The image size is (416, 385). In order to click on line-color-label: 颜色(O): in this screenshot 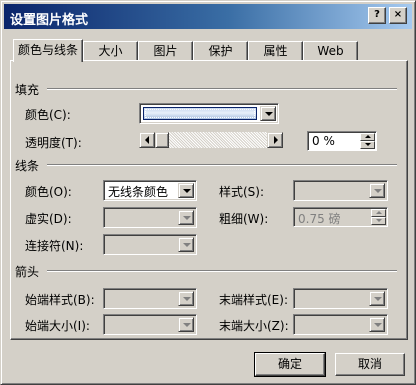, I will do `click(48, 192)`.